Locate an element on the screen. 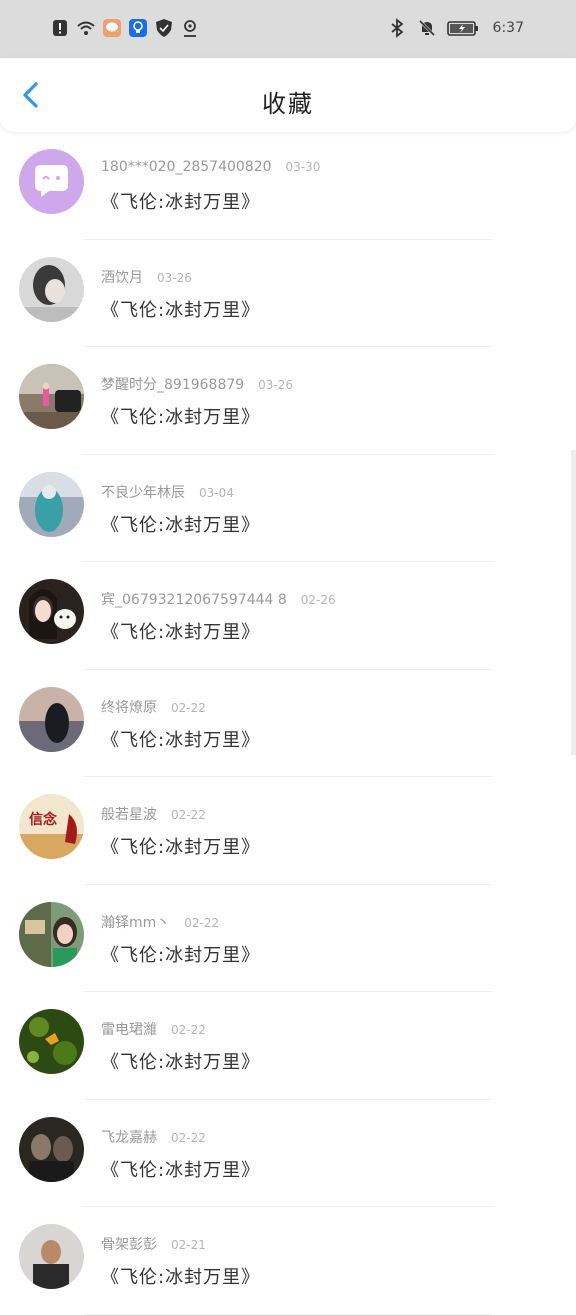 This screenshot has width=576, height=1315. wifi-icon is located at coordinates (86, 28).